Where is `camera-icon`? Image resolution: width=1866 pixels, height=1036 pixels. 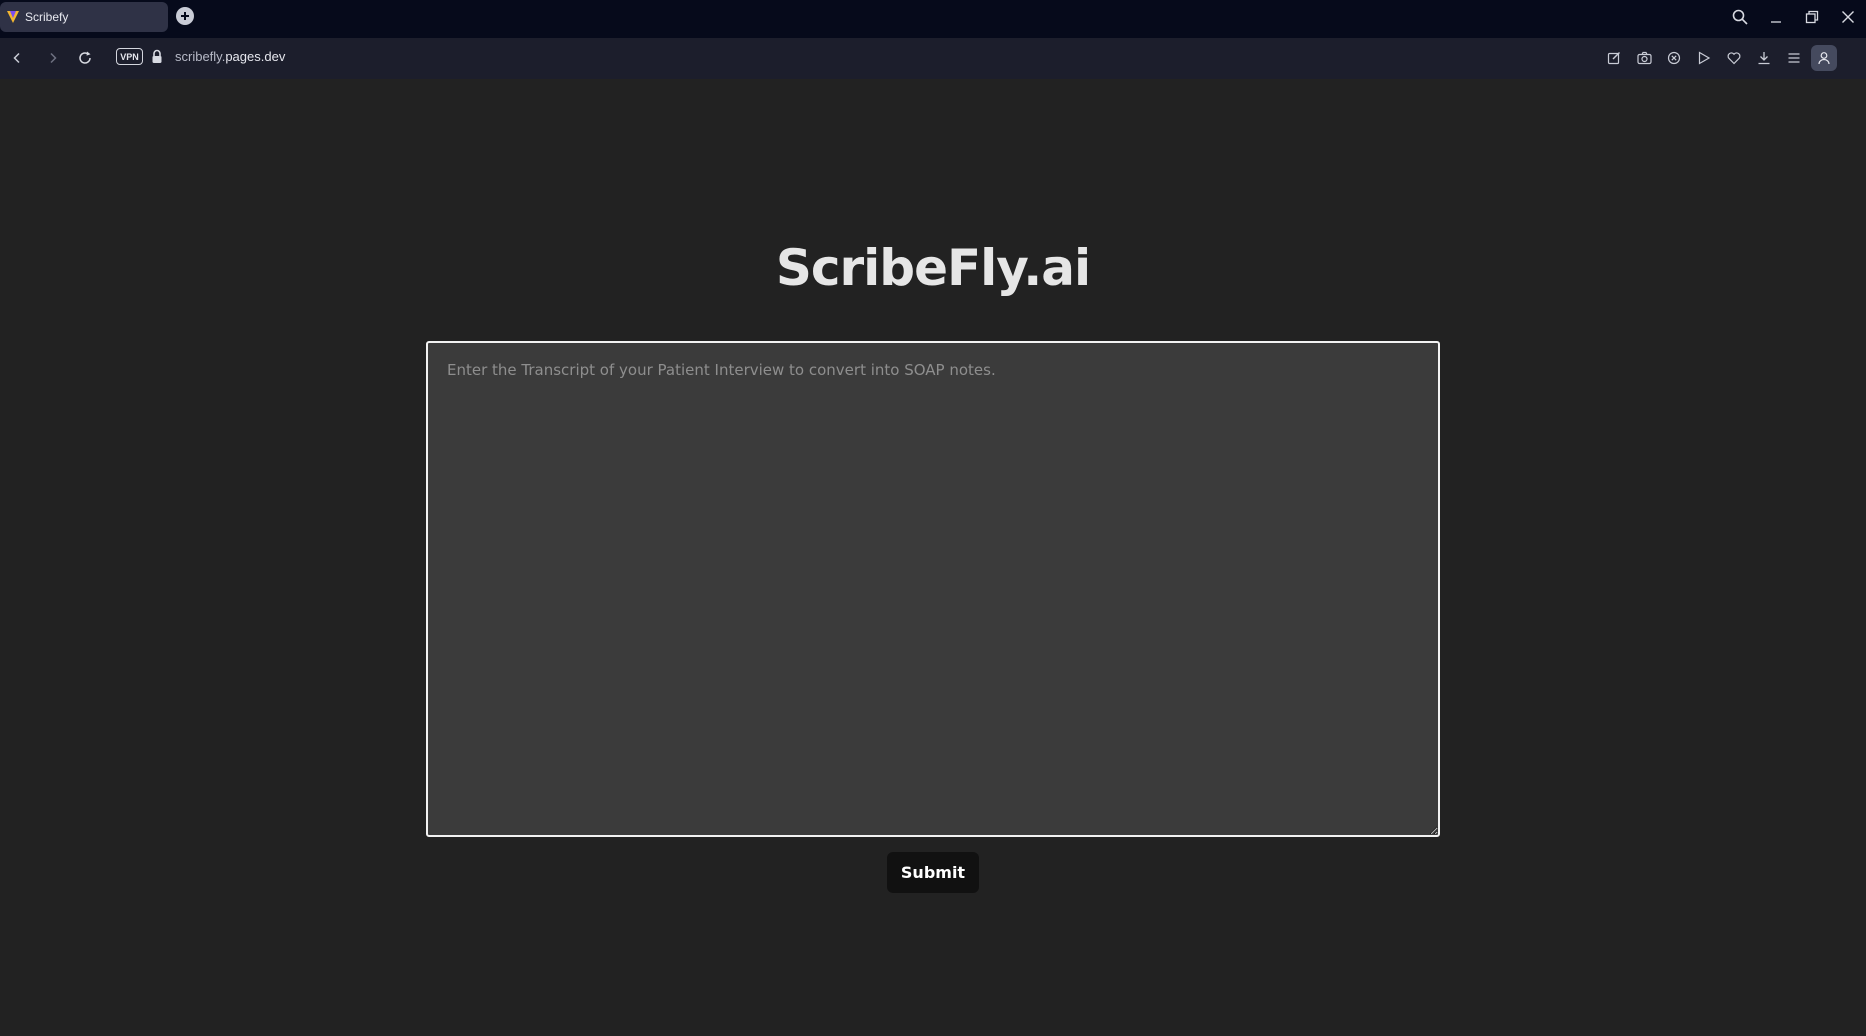 camera-icon is located at coordinates (1644, 58).